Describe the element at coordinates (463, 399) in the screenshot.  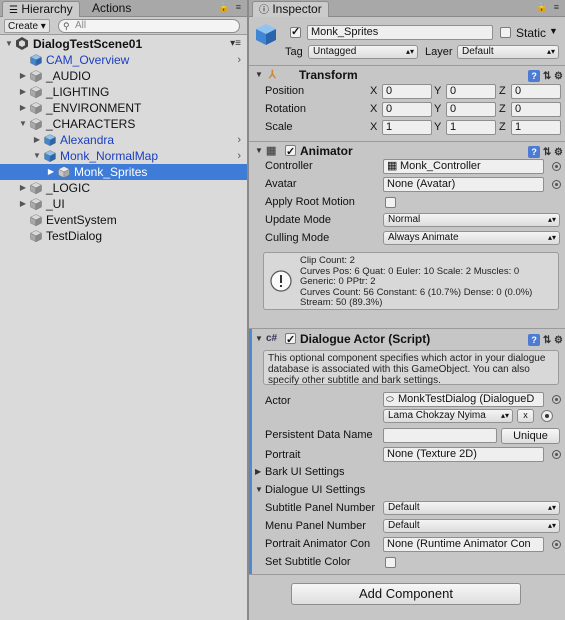
I see `actor-database-field: ⬭ MonkTestDialog (DialogueD` at that location.